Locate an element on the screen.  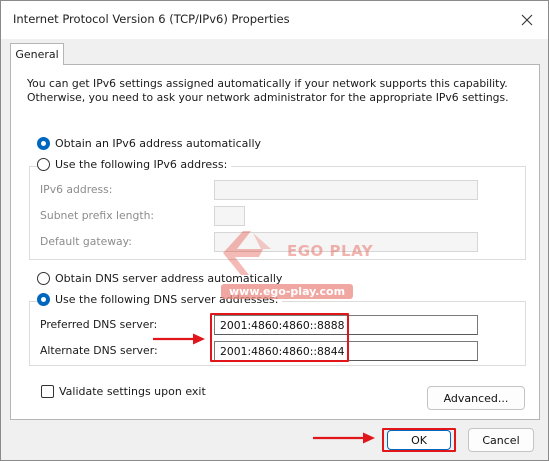
radio-ipv6-auto-label: Obtain an IPv6 address automatically is located at coordinates (158, 143).